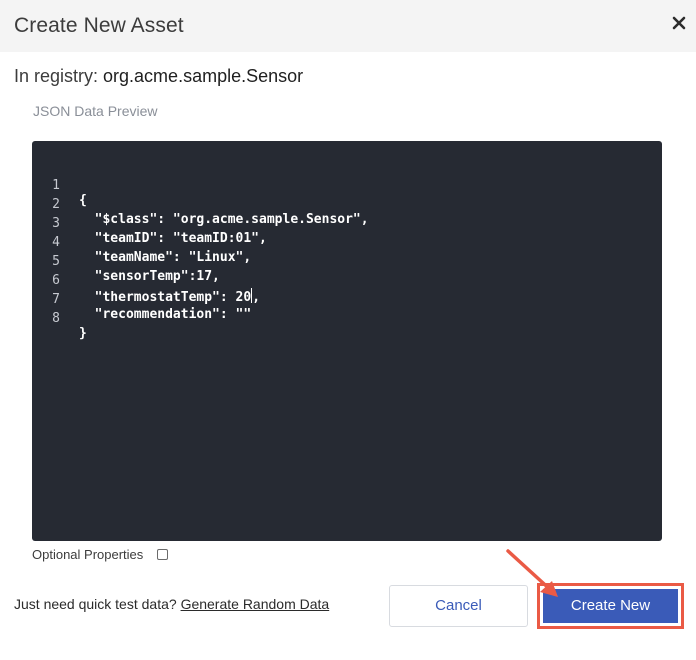 This screenshot has width=696, height=660. What do you see at coordinates (347, 185) in the screenshot?
I see `code-line: 1 {` at bounding box center [347, 185].